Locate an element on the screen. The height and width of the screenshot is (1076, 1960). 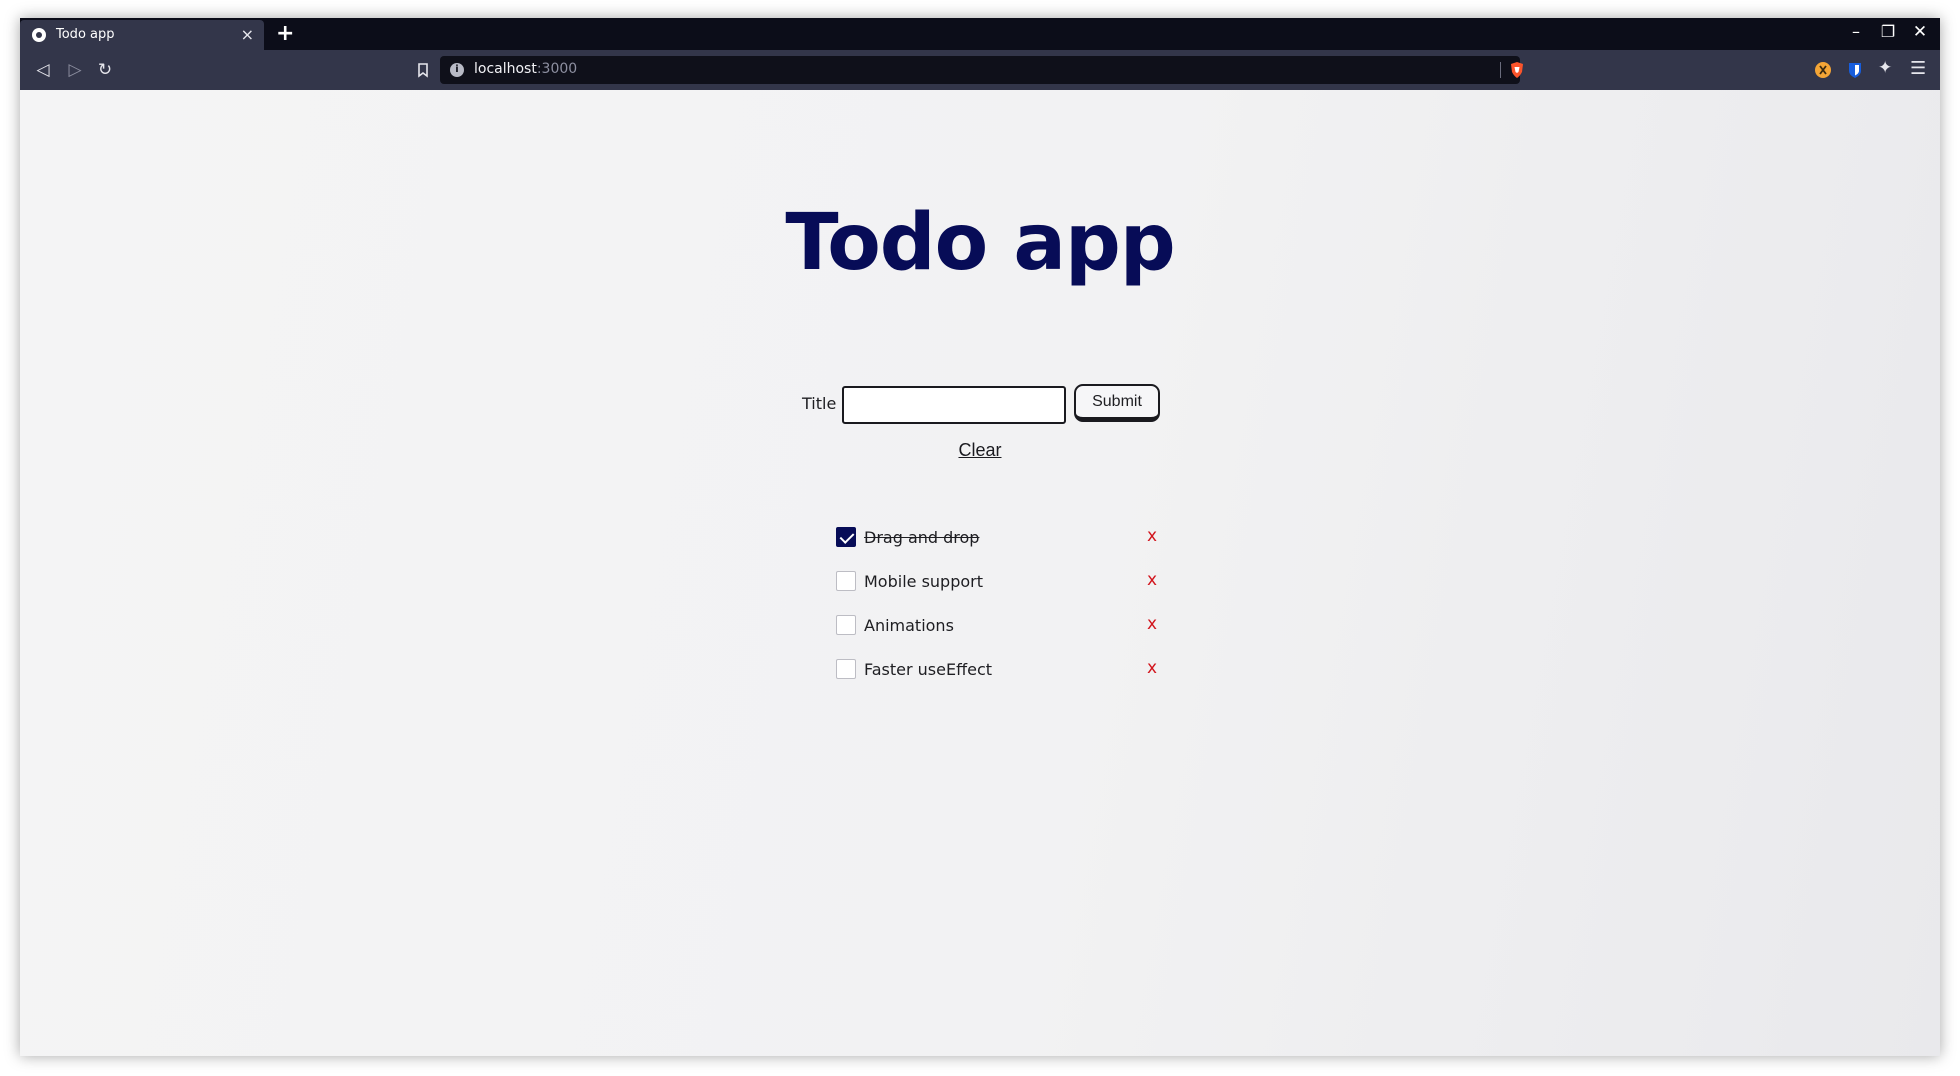
browser-toolbar: ◁ ▷ ↻ i localhost:3000 ✦ ☰ is located at coordinates (980, 70).